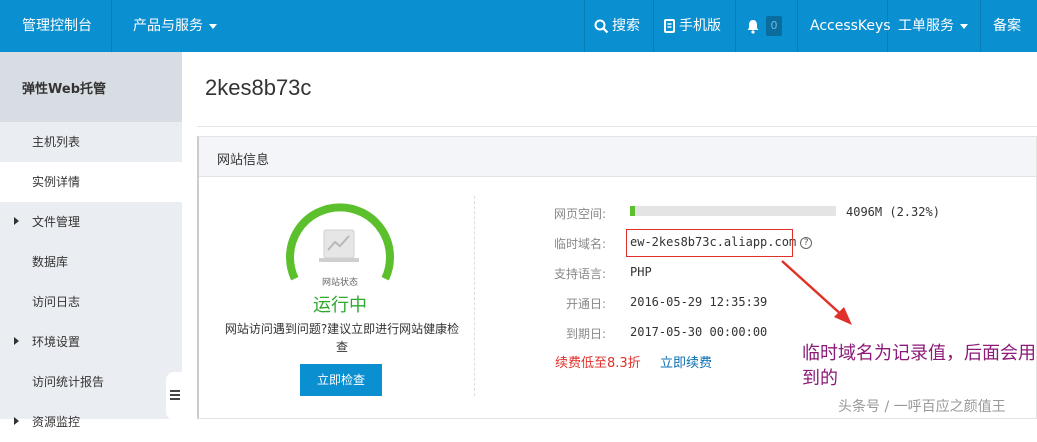  What do you see at coordinates (585, 334) in the screenshot?
I see `end-date-label: 到期日:` at bounding box center [585, 334].